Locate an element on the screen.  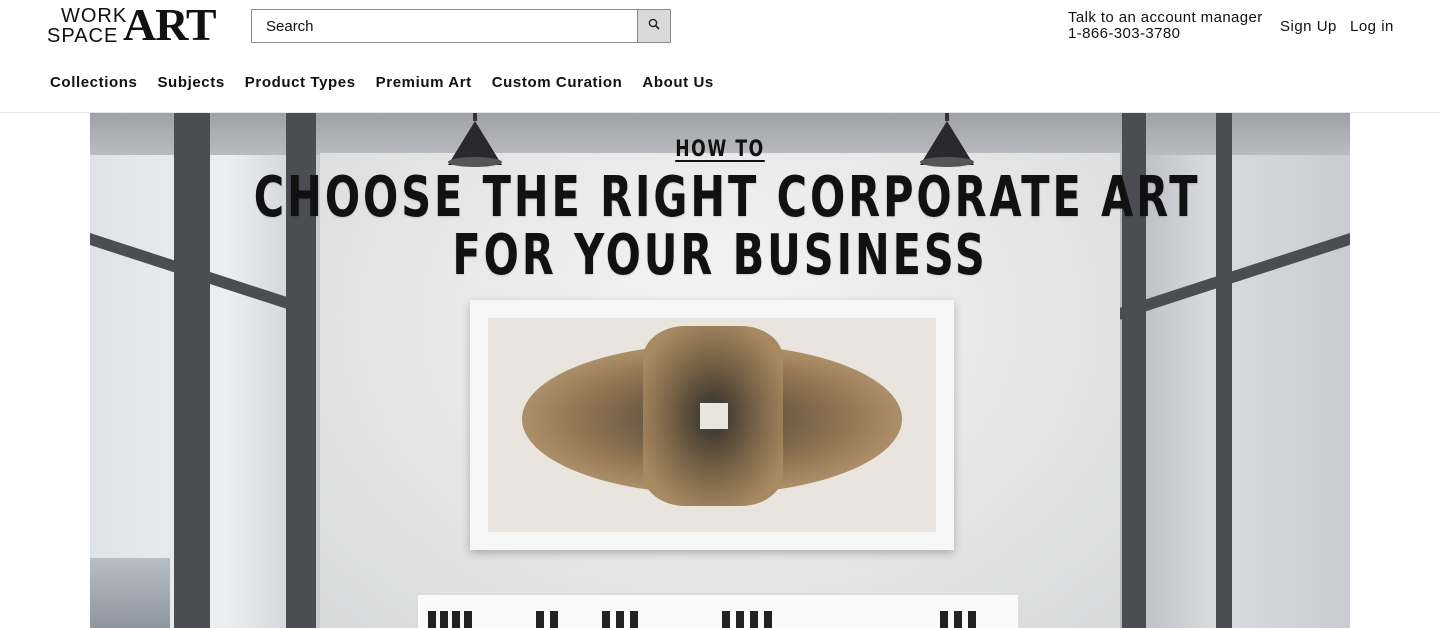
logo-word-space: SPACE is located at coordinates (83, 36).